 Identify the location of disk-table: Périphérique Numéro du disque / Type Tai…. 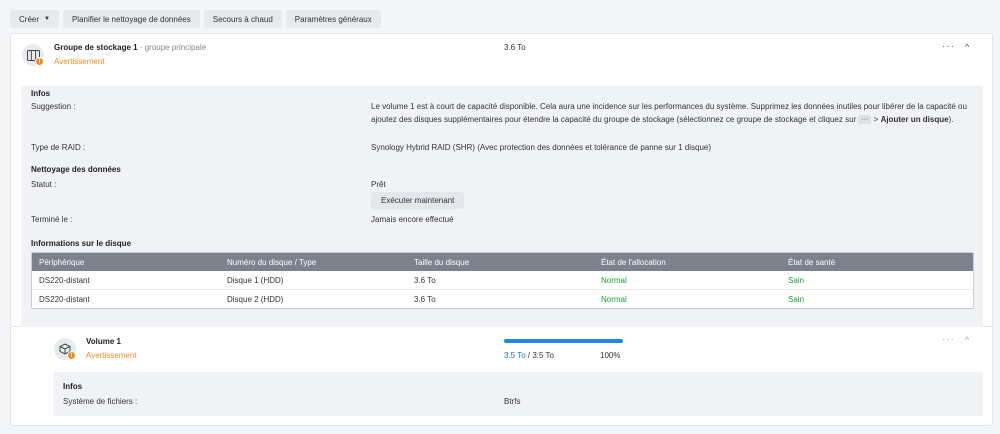
(502, 280).